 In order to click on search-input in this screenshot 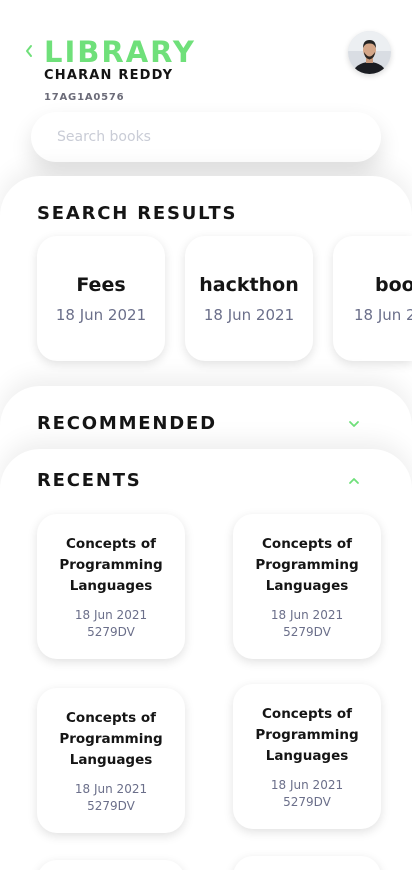, I will do `click(206, 137)`.